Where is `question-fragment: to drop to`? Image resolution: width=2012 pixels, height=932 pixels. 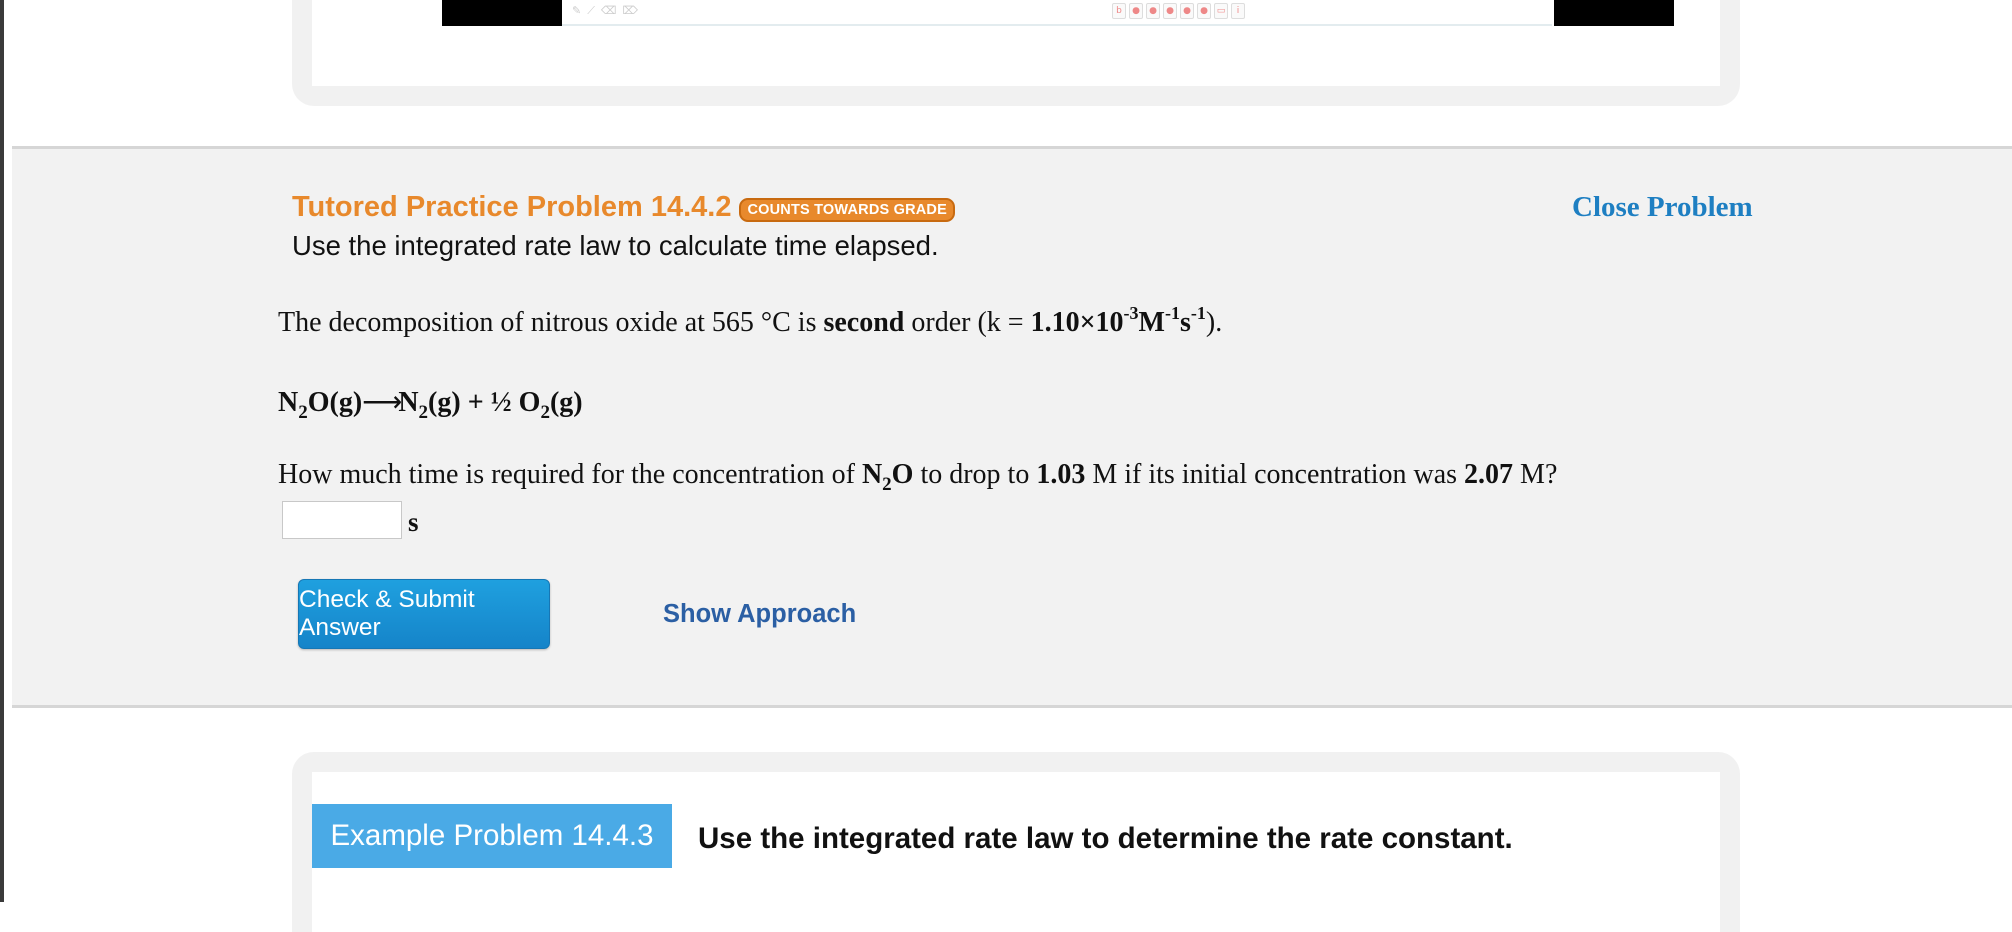
question-fragment: to drop to is located at coordinates (975, 474).